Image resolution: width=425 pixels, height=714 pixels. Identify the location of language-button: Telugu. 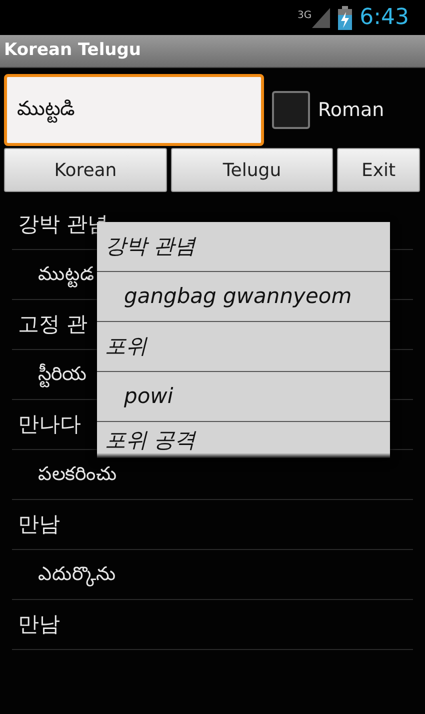
(252, 170).